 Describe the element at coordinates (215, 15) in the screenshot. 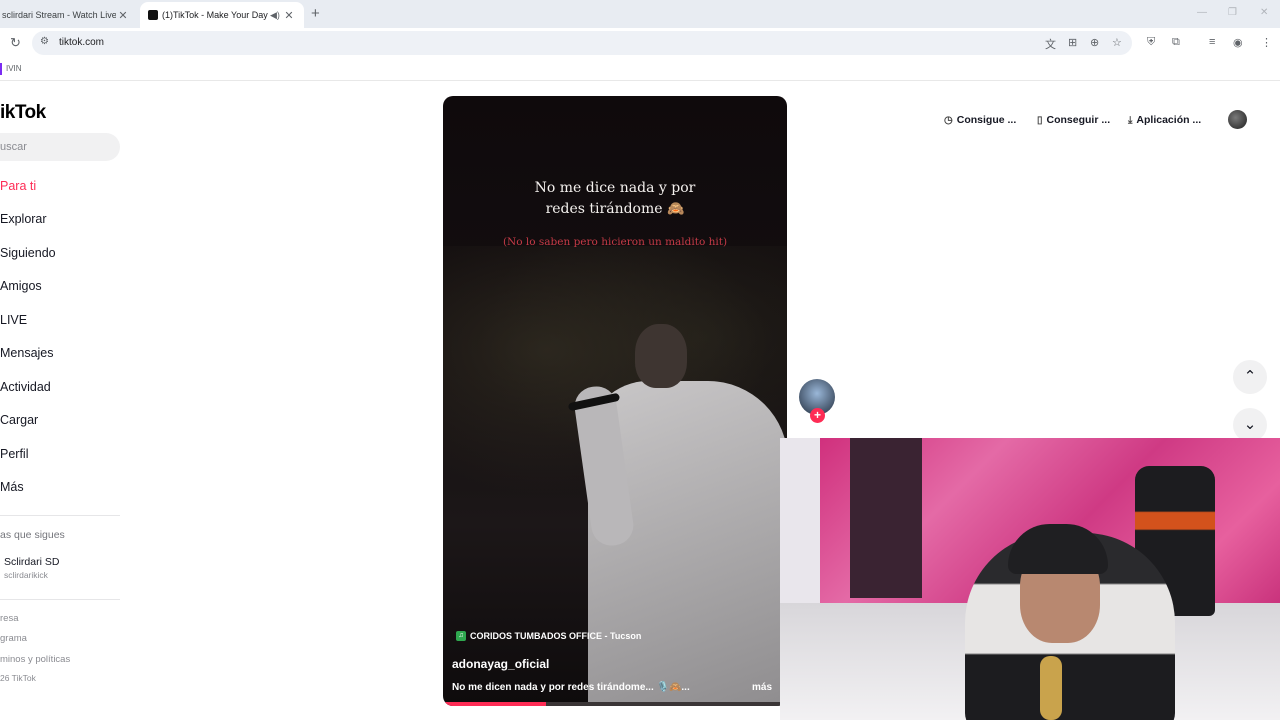

I see `tab-title: (1)TikTok - Make Your Day` at that location.